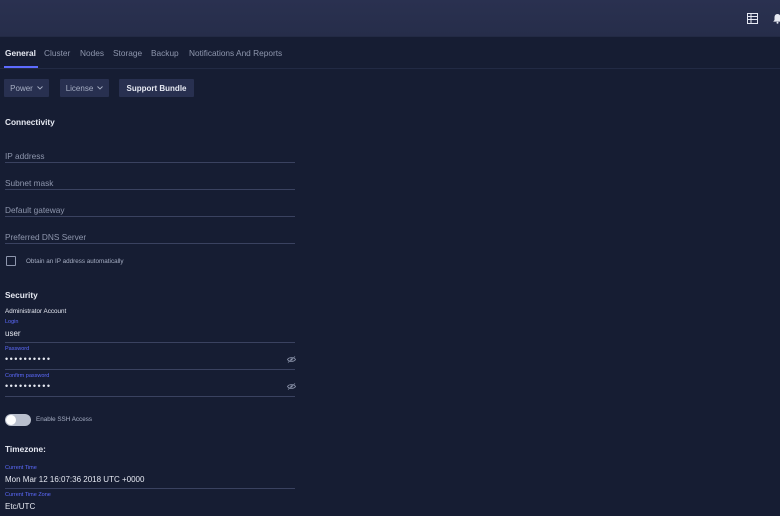 The image size is (780, 516). What do you see at coordinates (35, 210) in the screenshot?
I see `default-gateway-placeholder: Default gateway` at bounding box center [35, 210].